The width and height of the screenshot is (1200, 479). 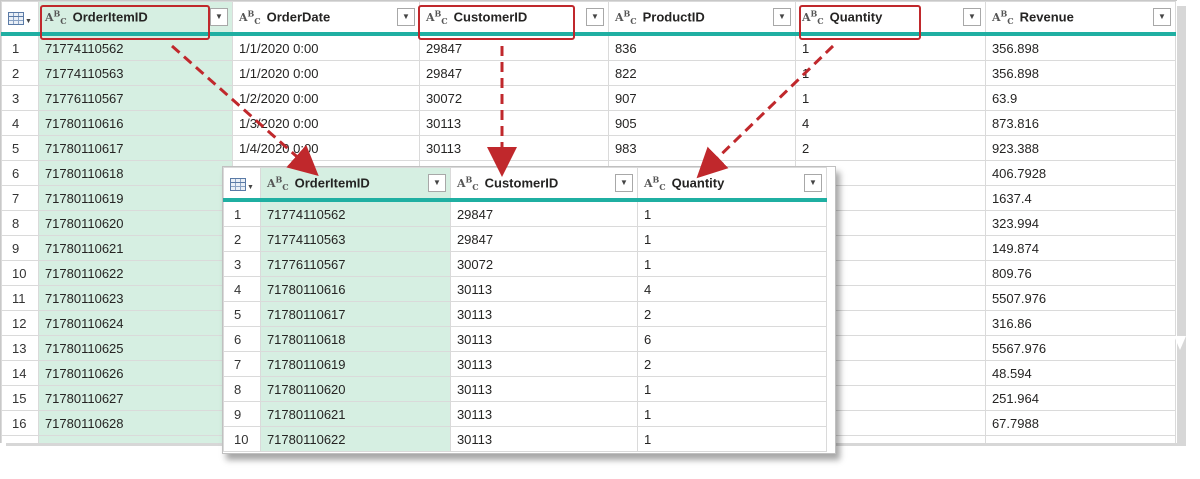 What do you see at coordinates (1180, 343) in the screenshot?
I see `mouse-cursor-icon` at bounding box center [1180, 343].